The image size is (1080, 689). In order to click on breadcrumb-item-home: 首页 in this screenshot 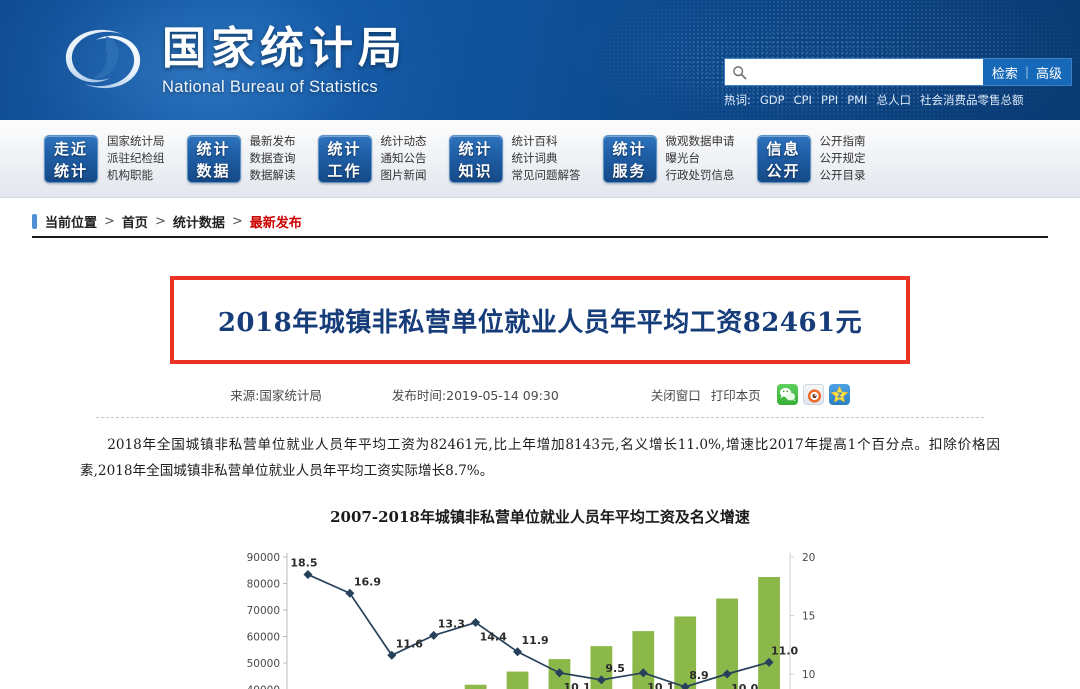, I will do `click(135, 221)`.